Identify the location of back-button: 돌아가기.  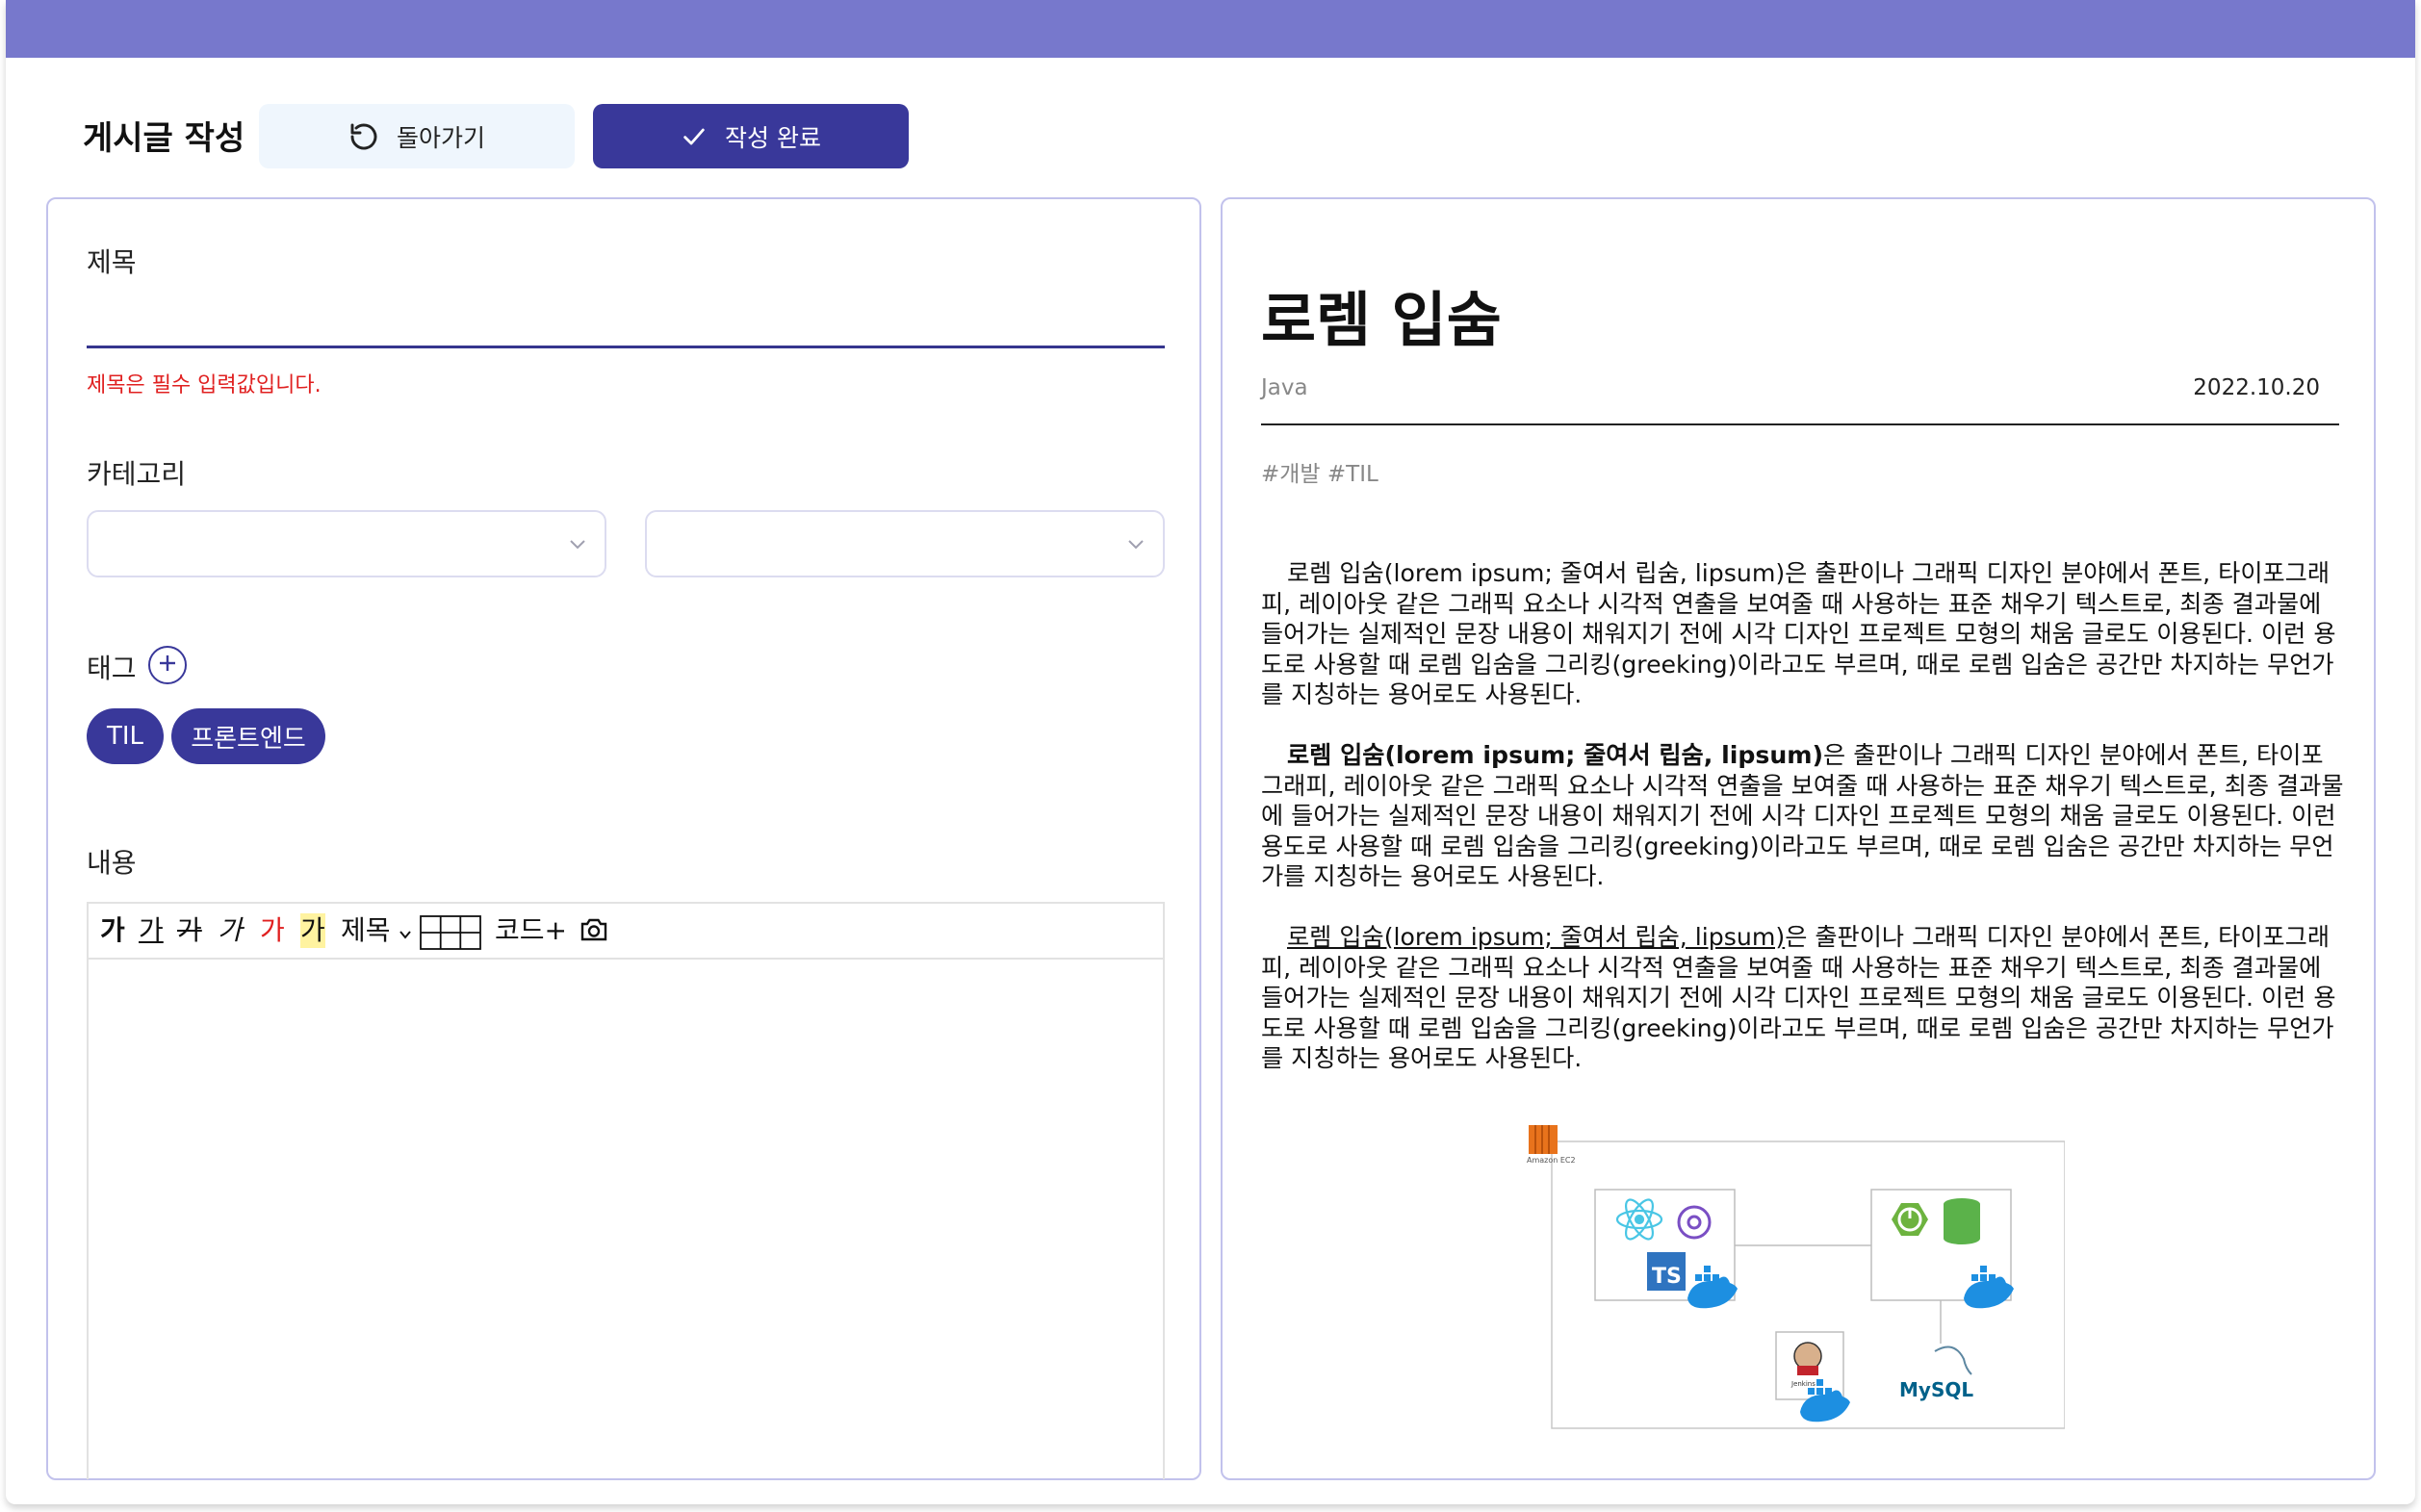
(417, 136).